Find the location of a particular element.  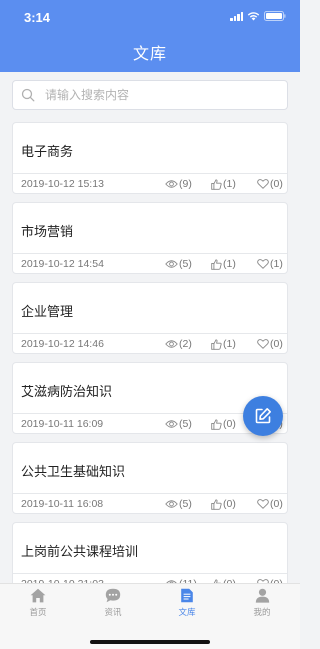

article-meta: 2019-10-12 15:13 (9) (1) (0) is located at coordinates (150, 183).